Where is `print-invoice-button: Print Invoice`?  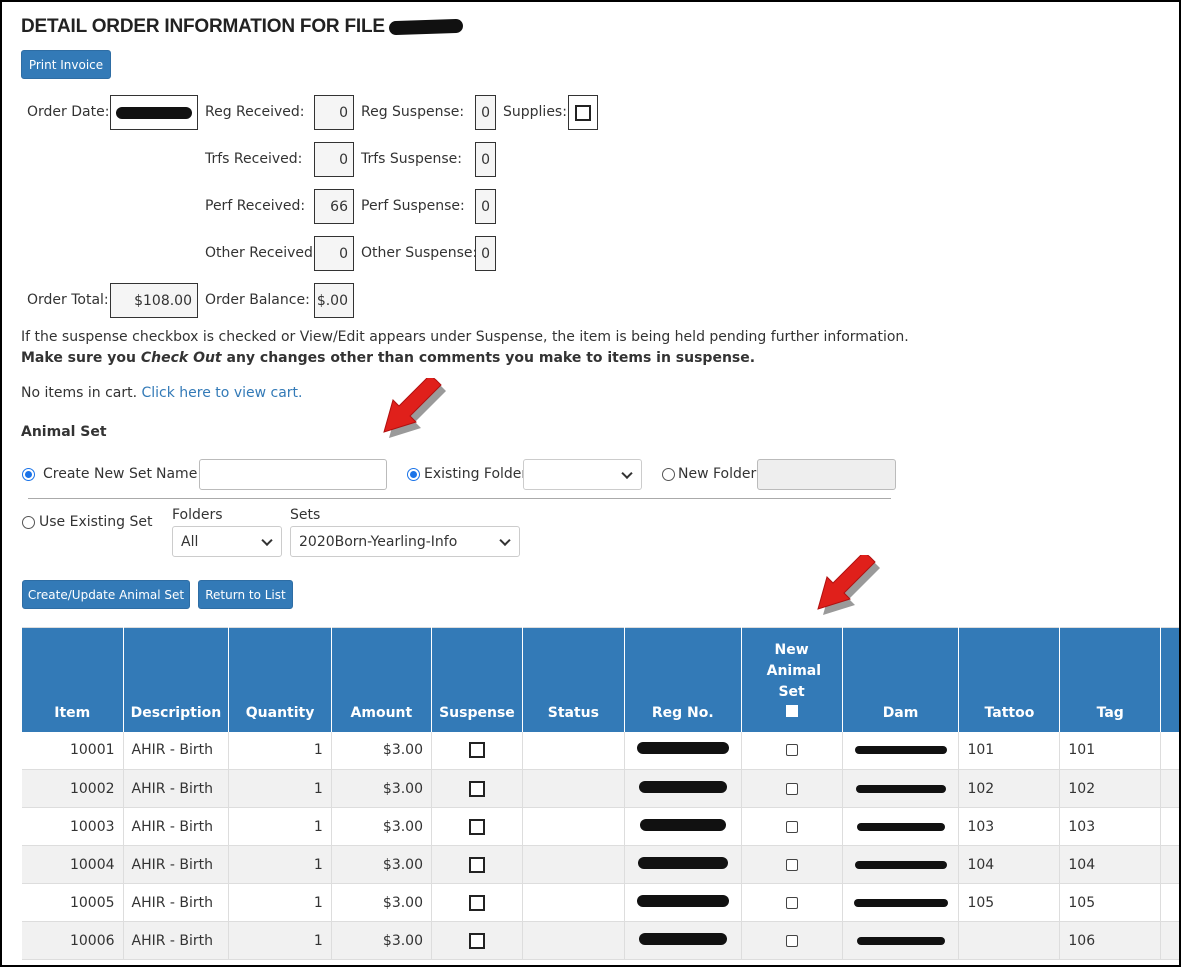
print-invoice-button: Print Invoice is located at coordinates (66, 64).